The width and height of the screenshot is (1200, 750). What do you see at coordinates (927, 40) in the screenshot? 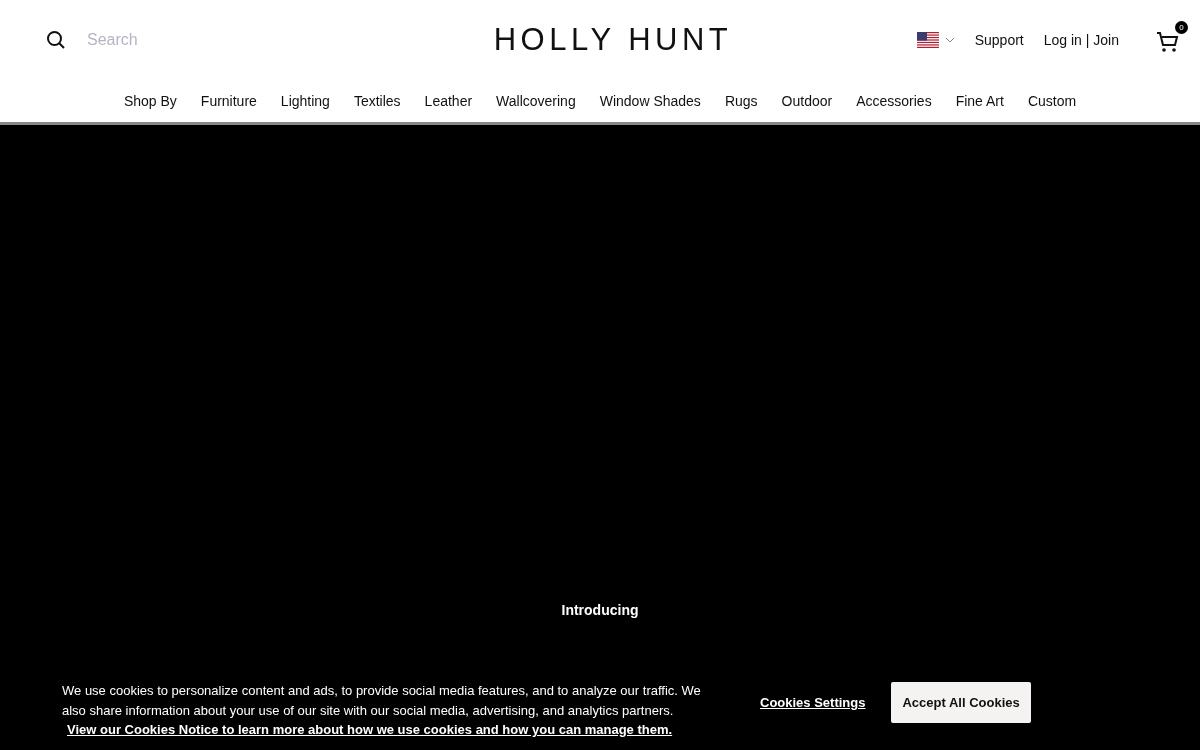
I see `flag-icon` at bounding box center [927, 40].